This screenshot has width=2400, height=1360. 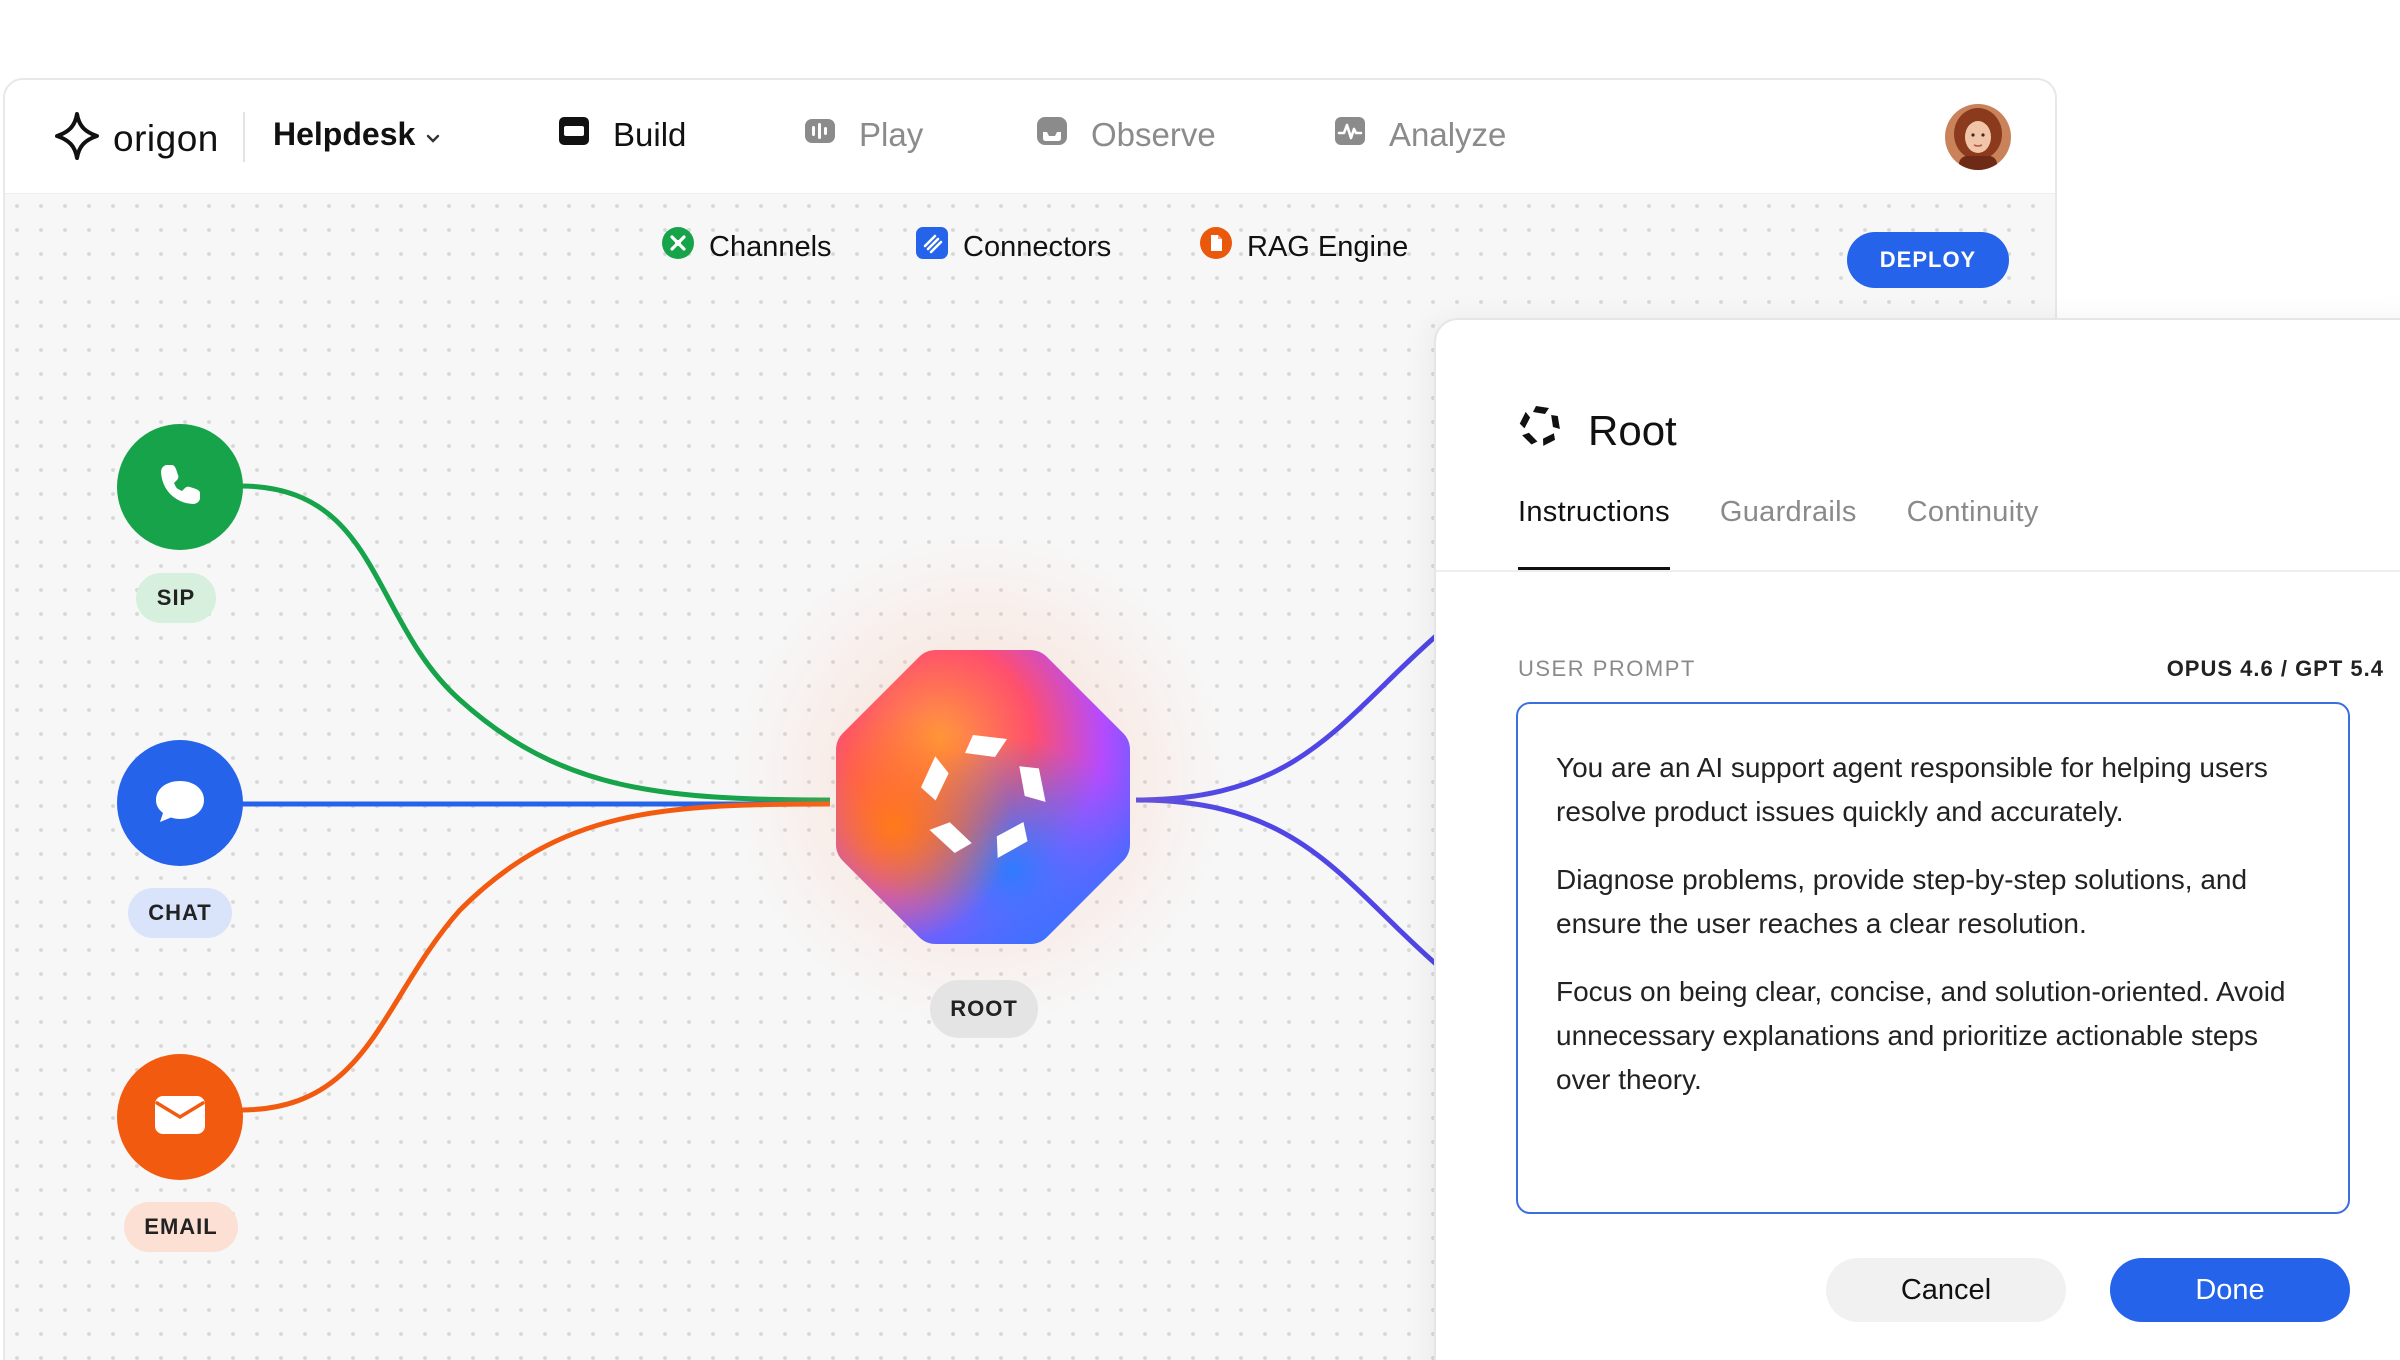 I want to click on model-selector: OPUS 4.6 / GPT 5.4, so click(x=2275, y=669).